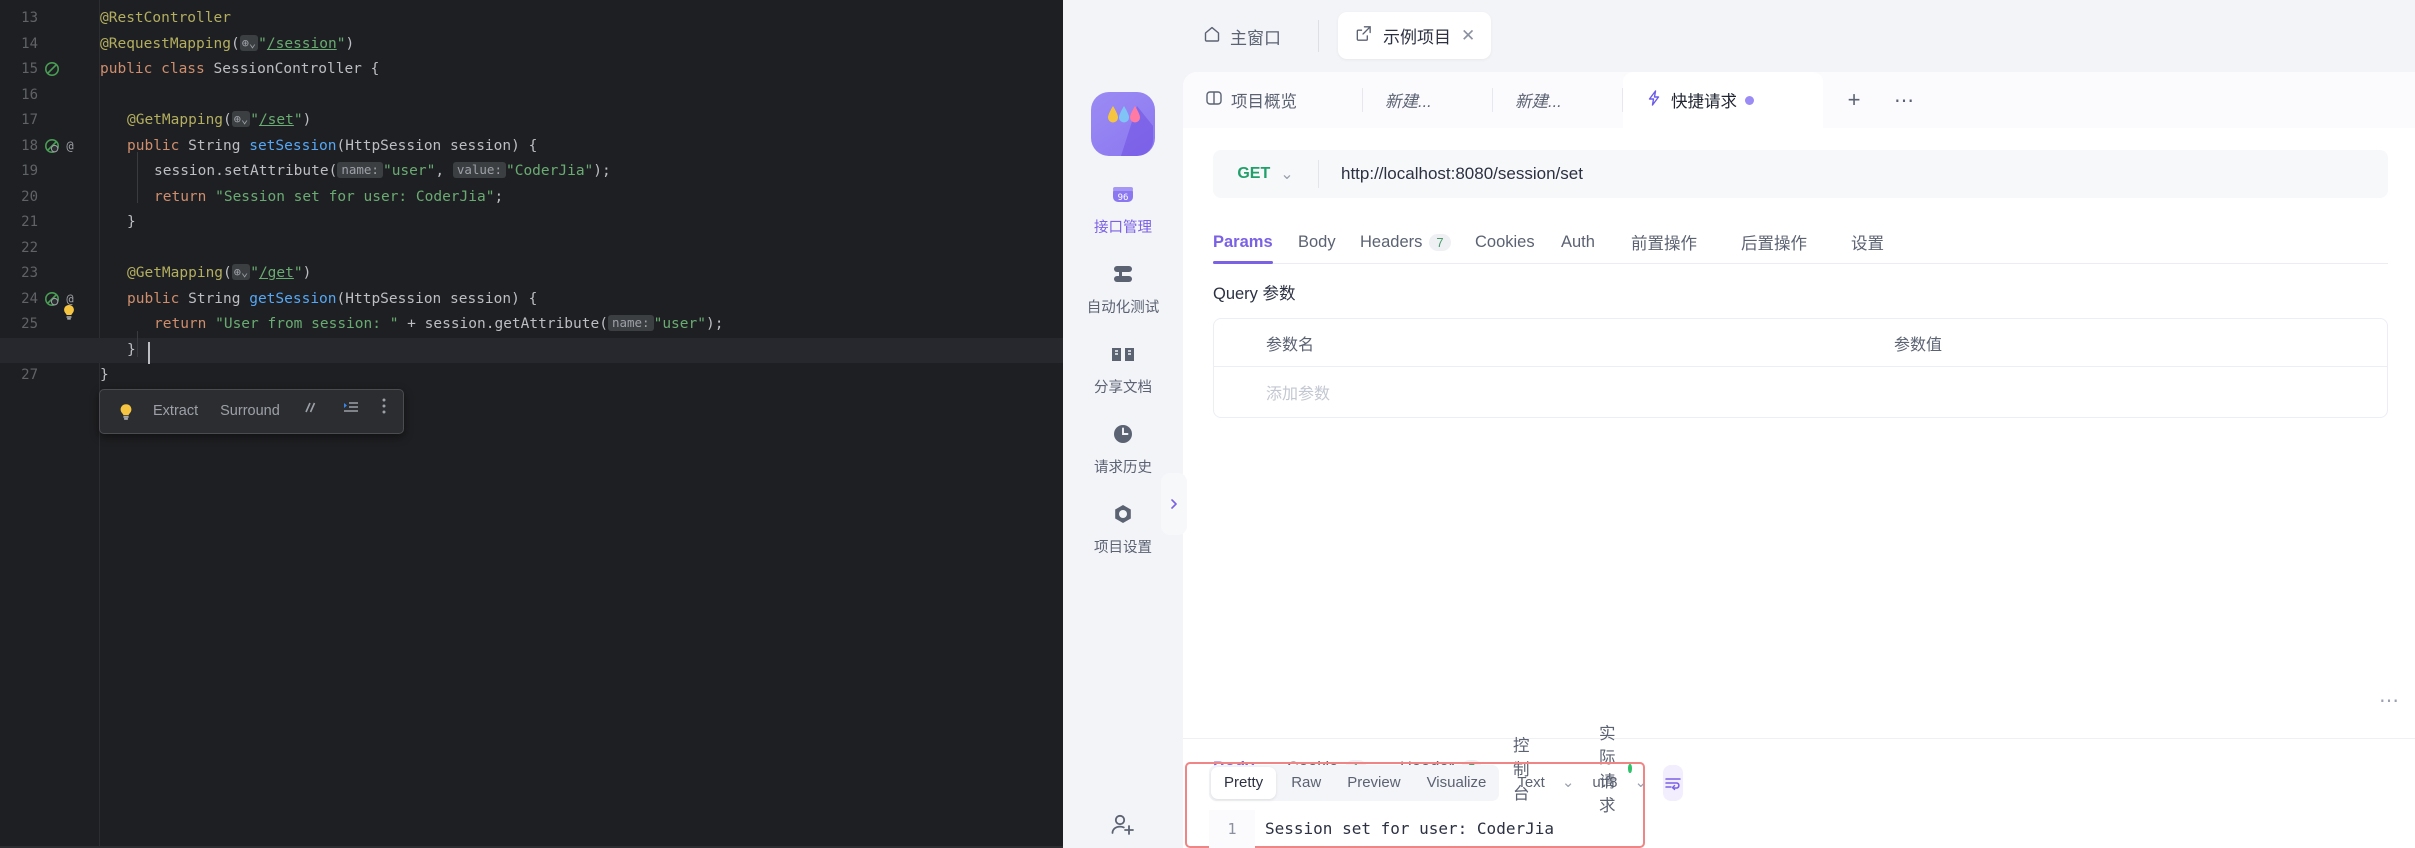 The width and height of the screenshot is (2415, 848). I want to click on code-line: @RequestMapping(⊕⌄ "/session"), so click(227, 45).